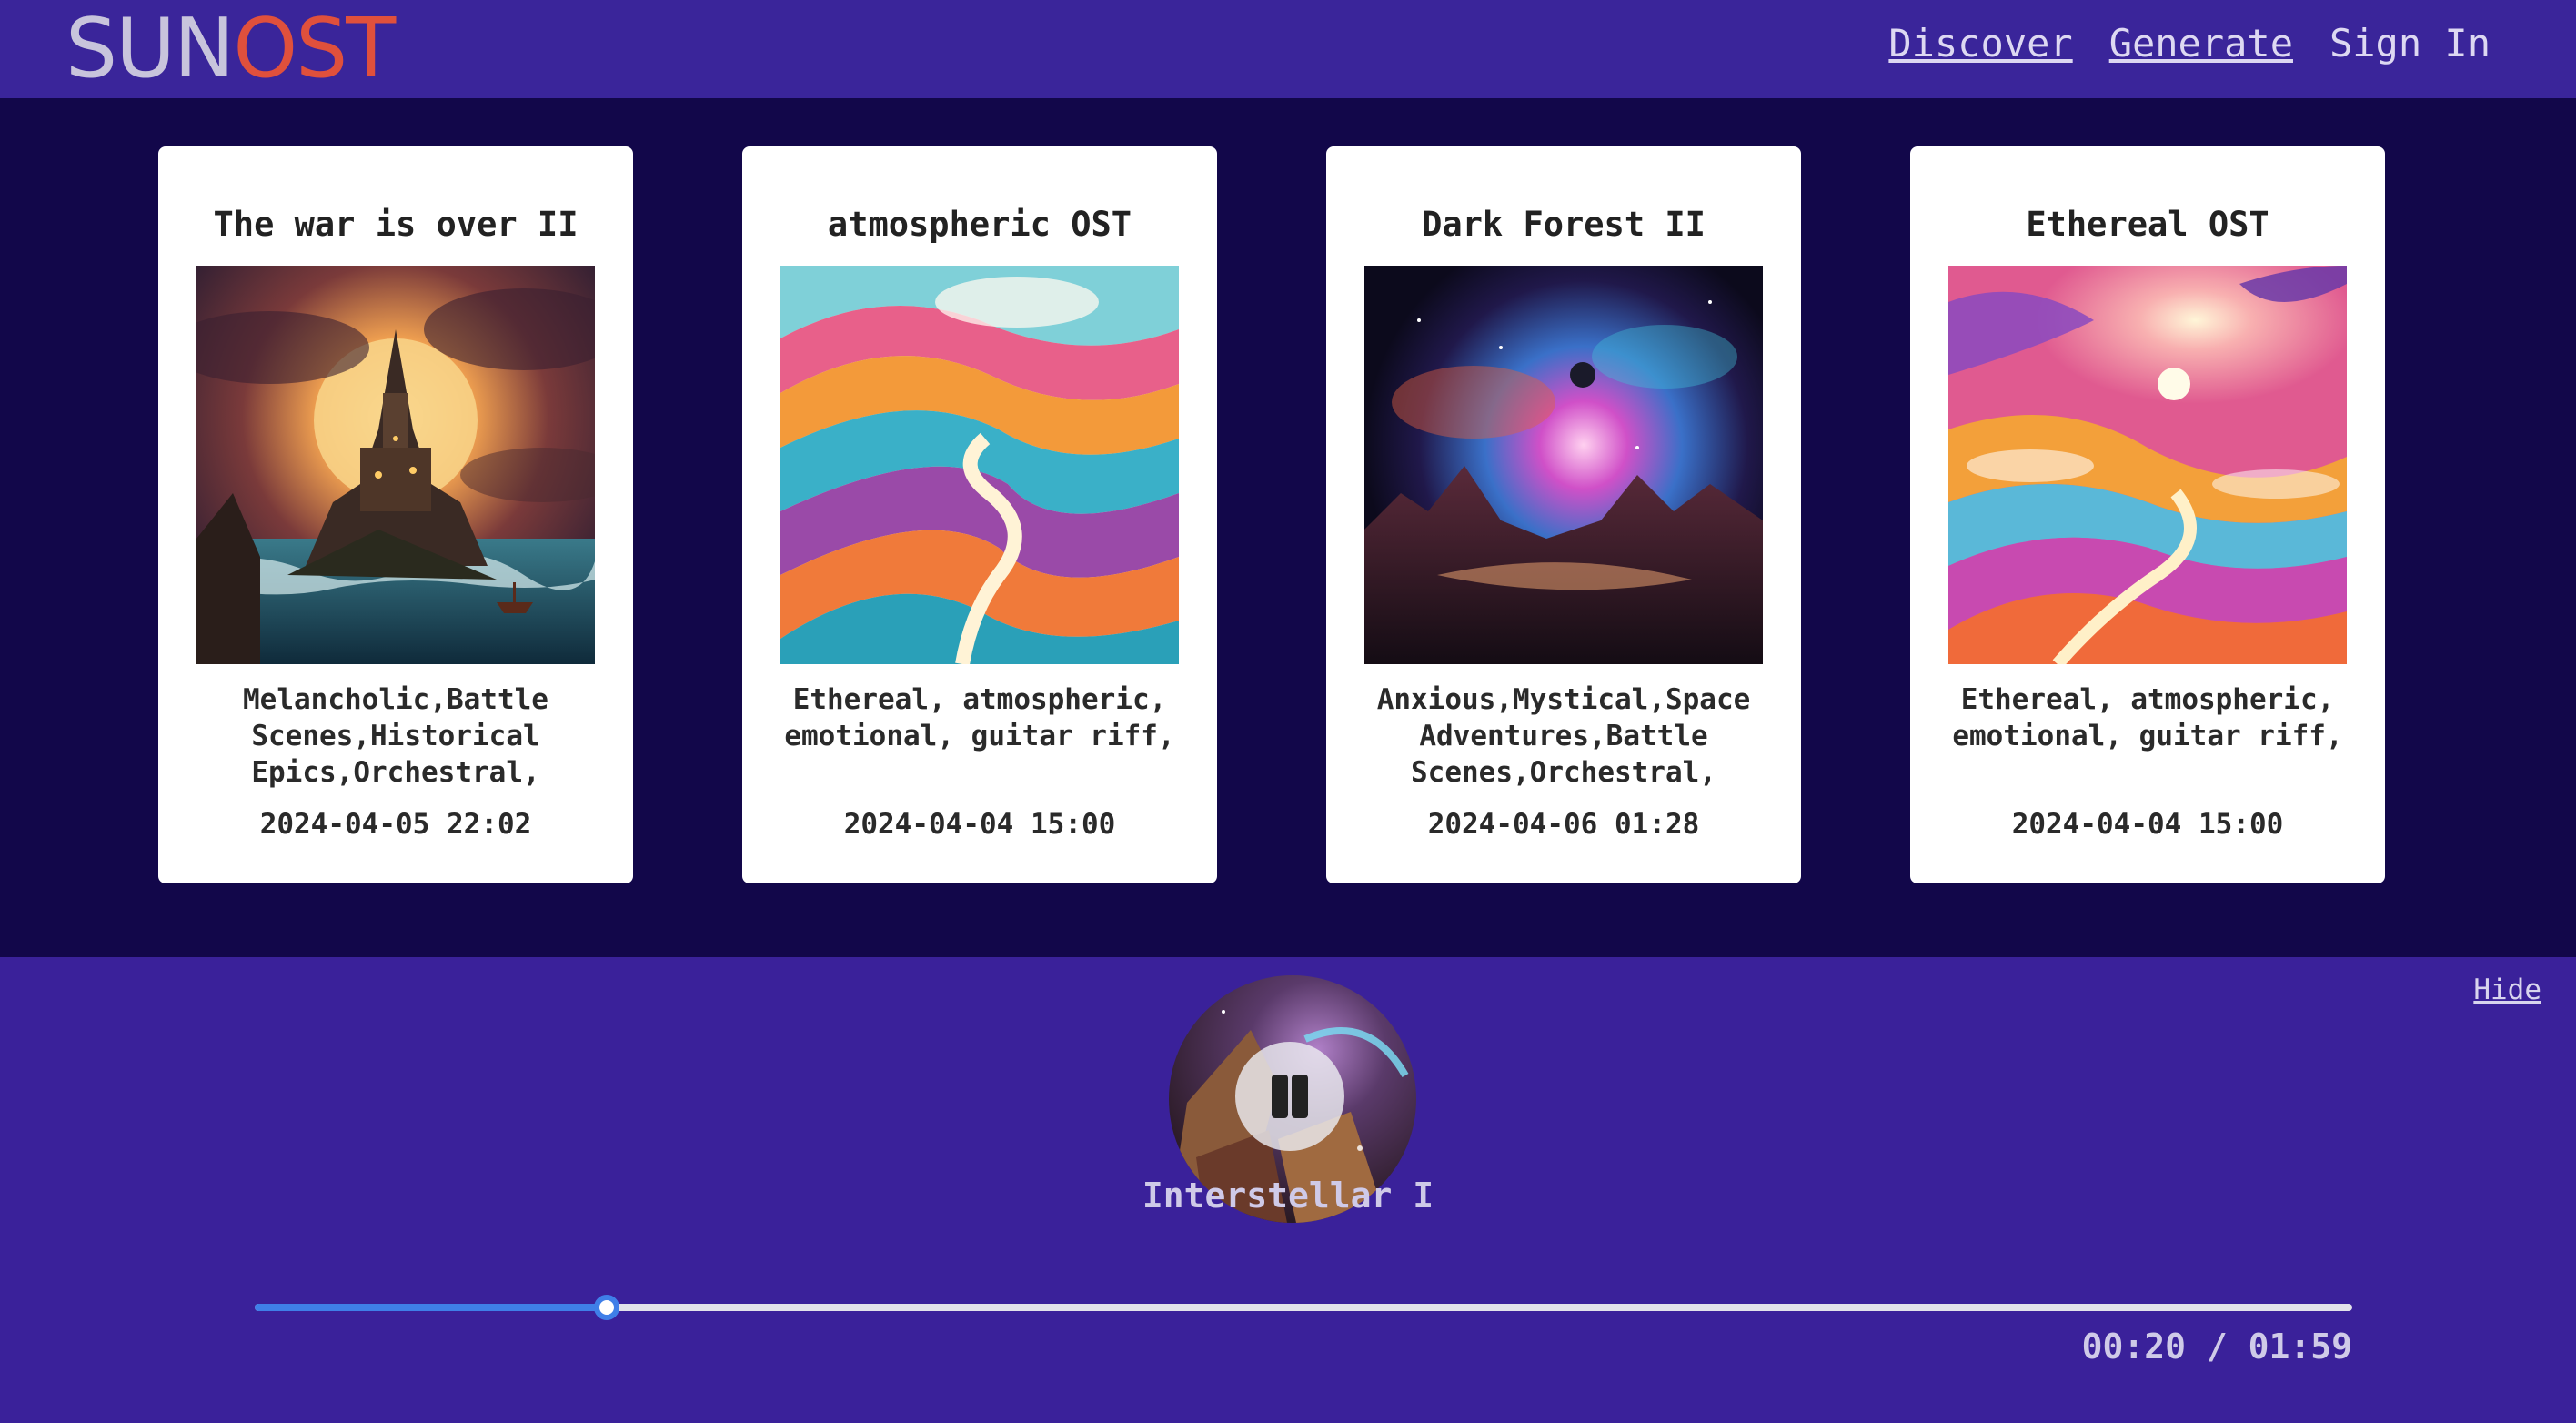 The image size is (2576, 1423). Describe the element at coordinates (431, 1307) in the screenshot. I see `seek-bar-progress` at that location.